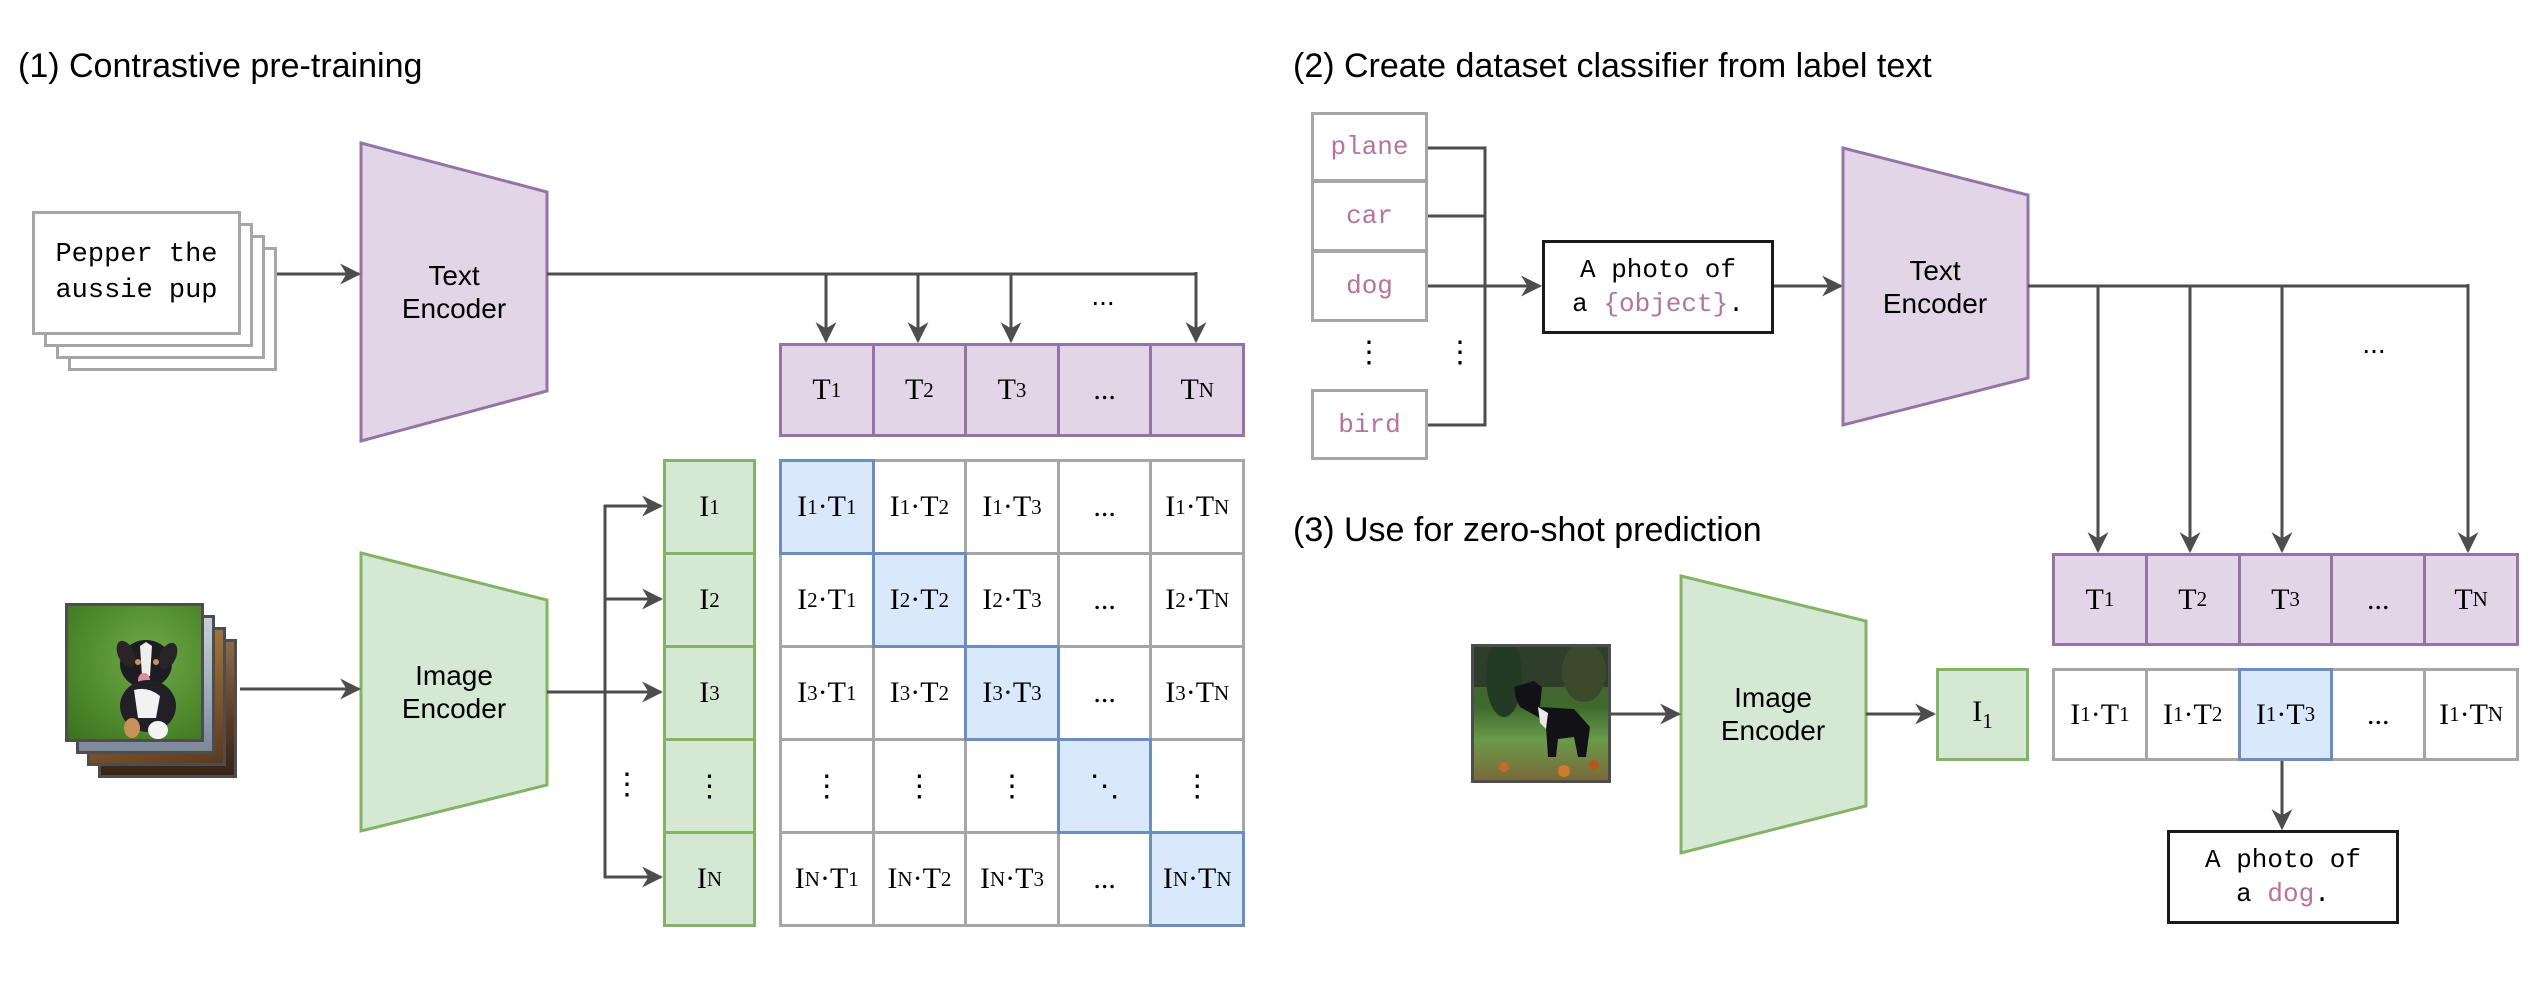  Describe the element at coordinates (220, 66) in the screenshot. I see `section-1-title: (1) Contrastive pre-training` at that location.